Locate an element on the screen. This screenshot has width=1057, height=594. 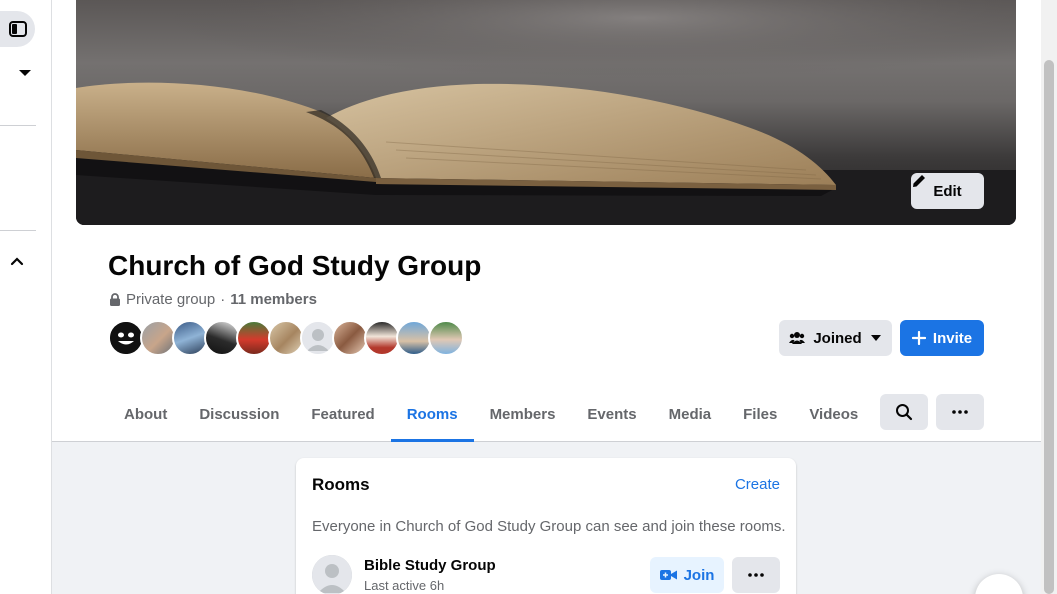
tab-rooms: Rooms is located at coordinates (432, 414).